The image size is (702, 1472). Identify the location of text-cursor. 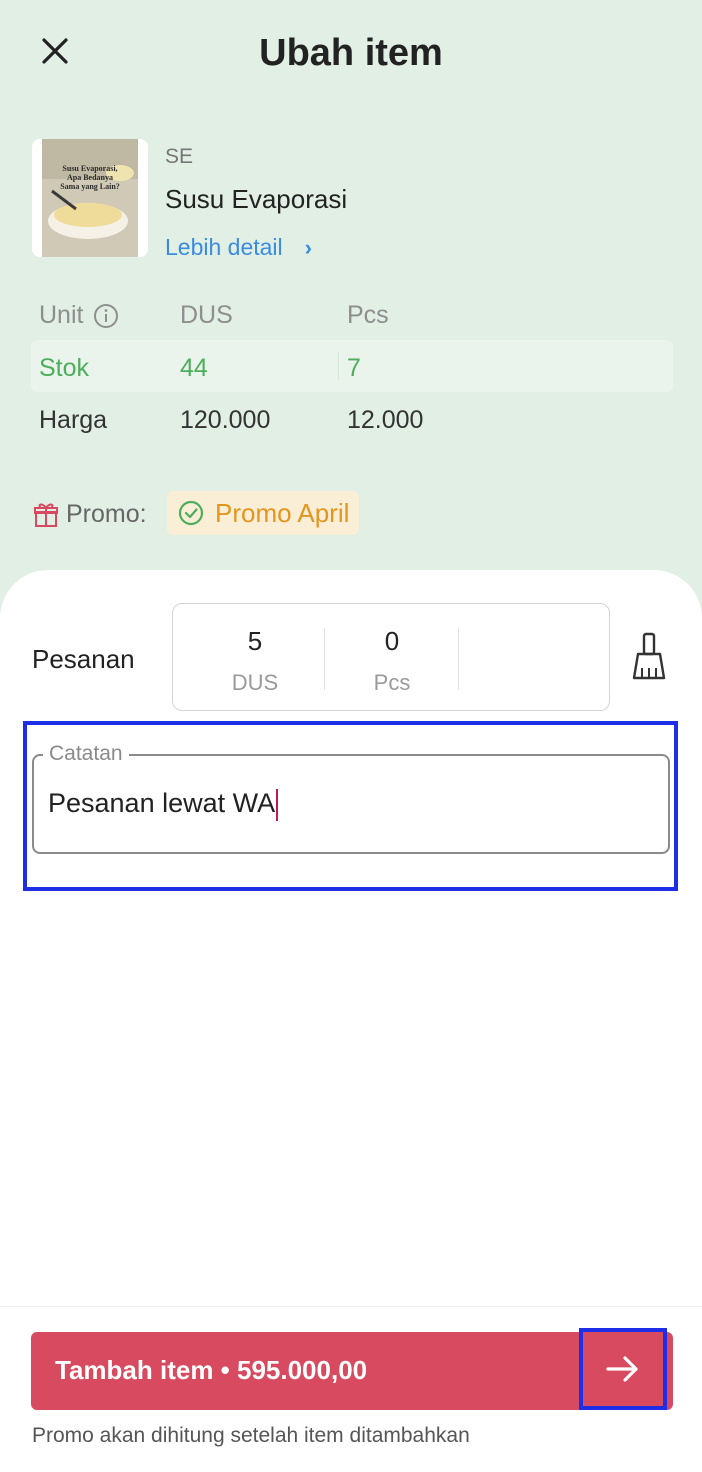
(277, 804).